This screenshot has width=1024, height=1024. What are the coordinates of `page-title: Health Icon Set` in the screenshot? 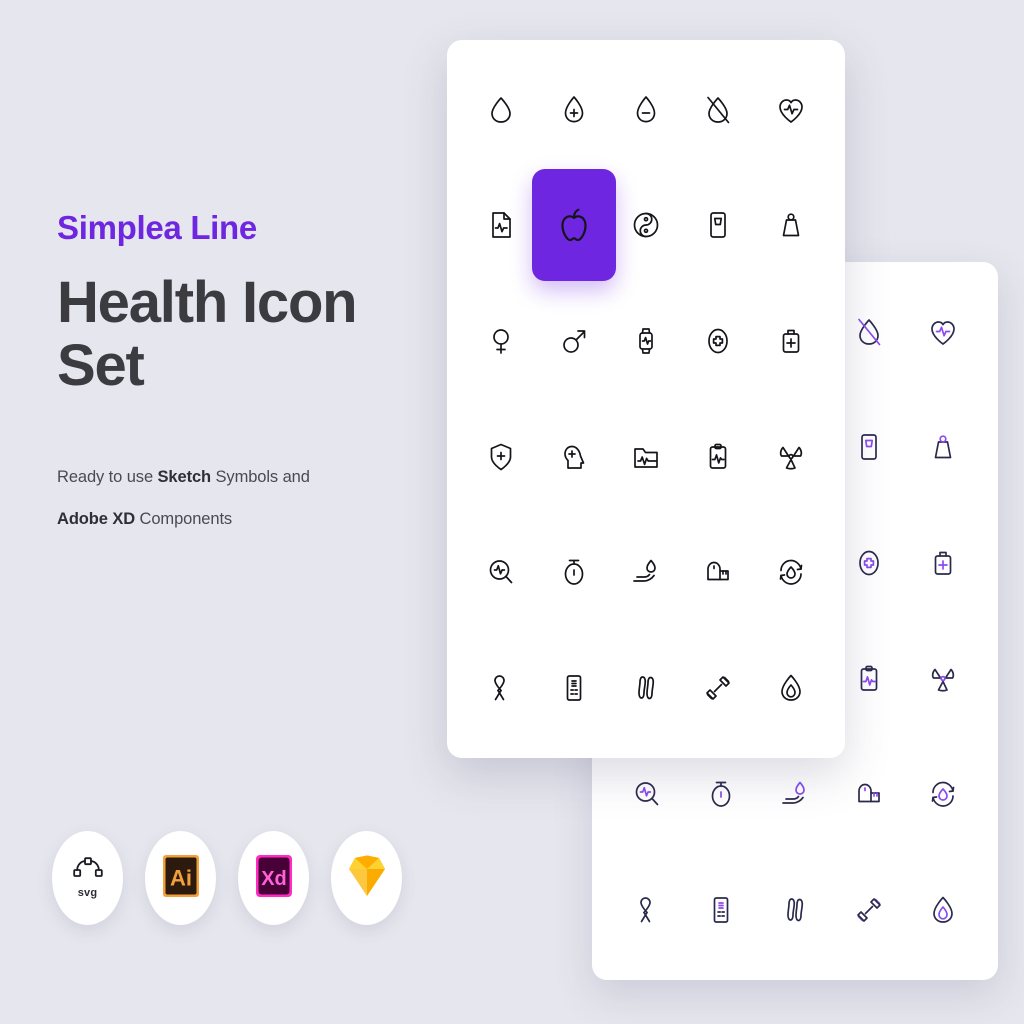 It's located at (207, 334).